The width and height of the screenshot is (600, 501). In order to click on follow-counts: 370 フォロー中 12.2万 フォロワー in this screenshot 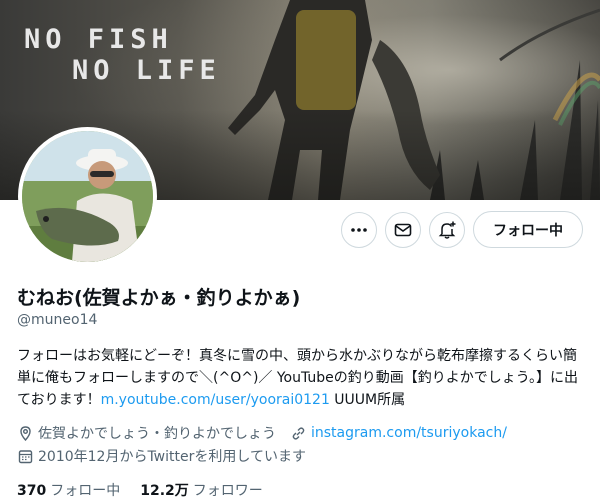, I will do `click(140, 490)`.